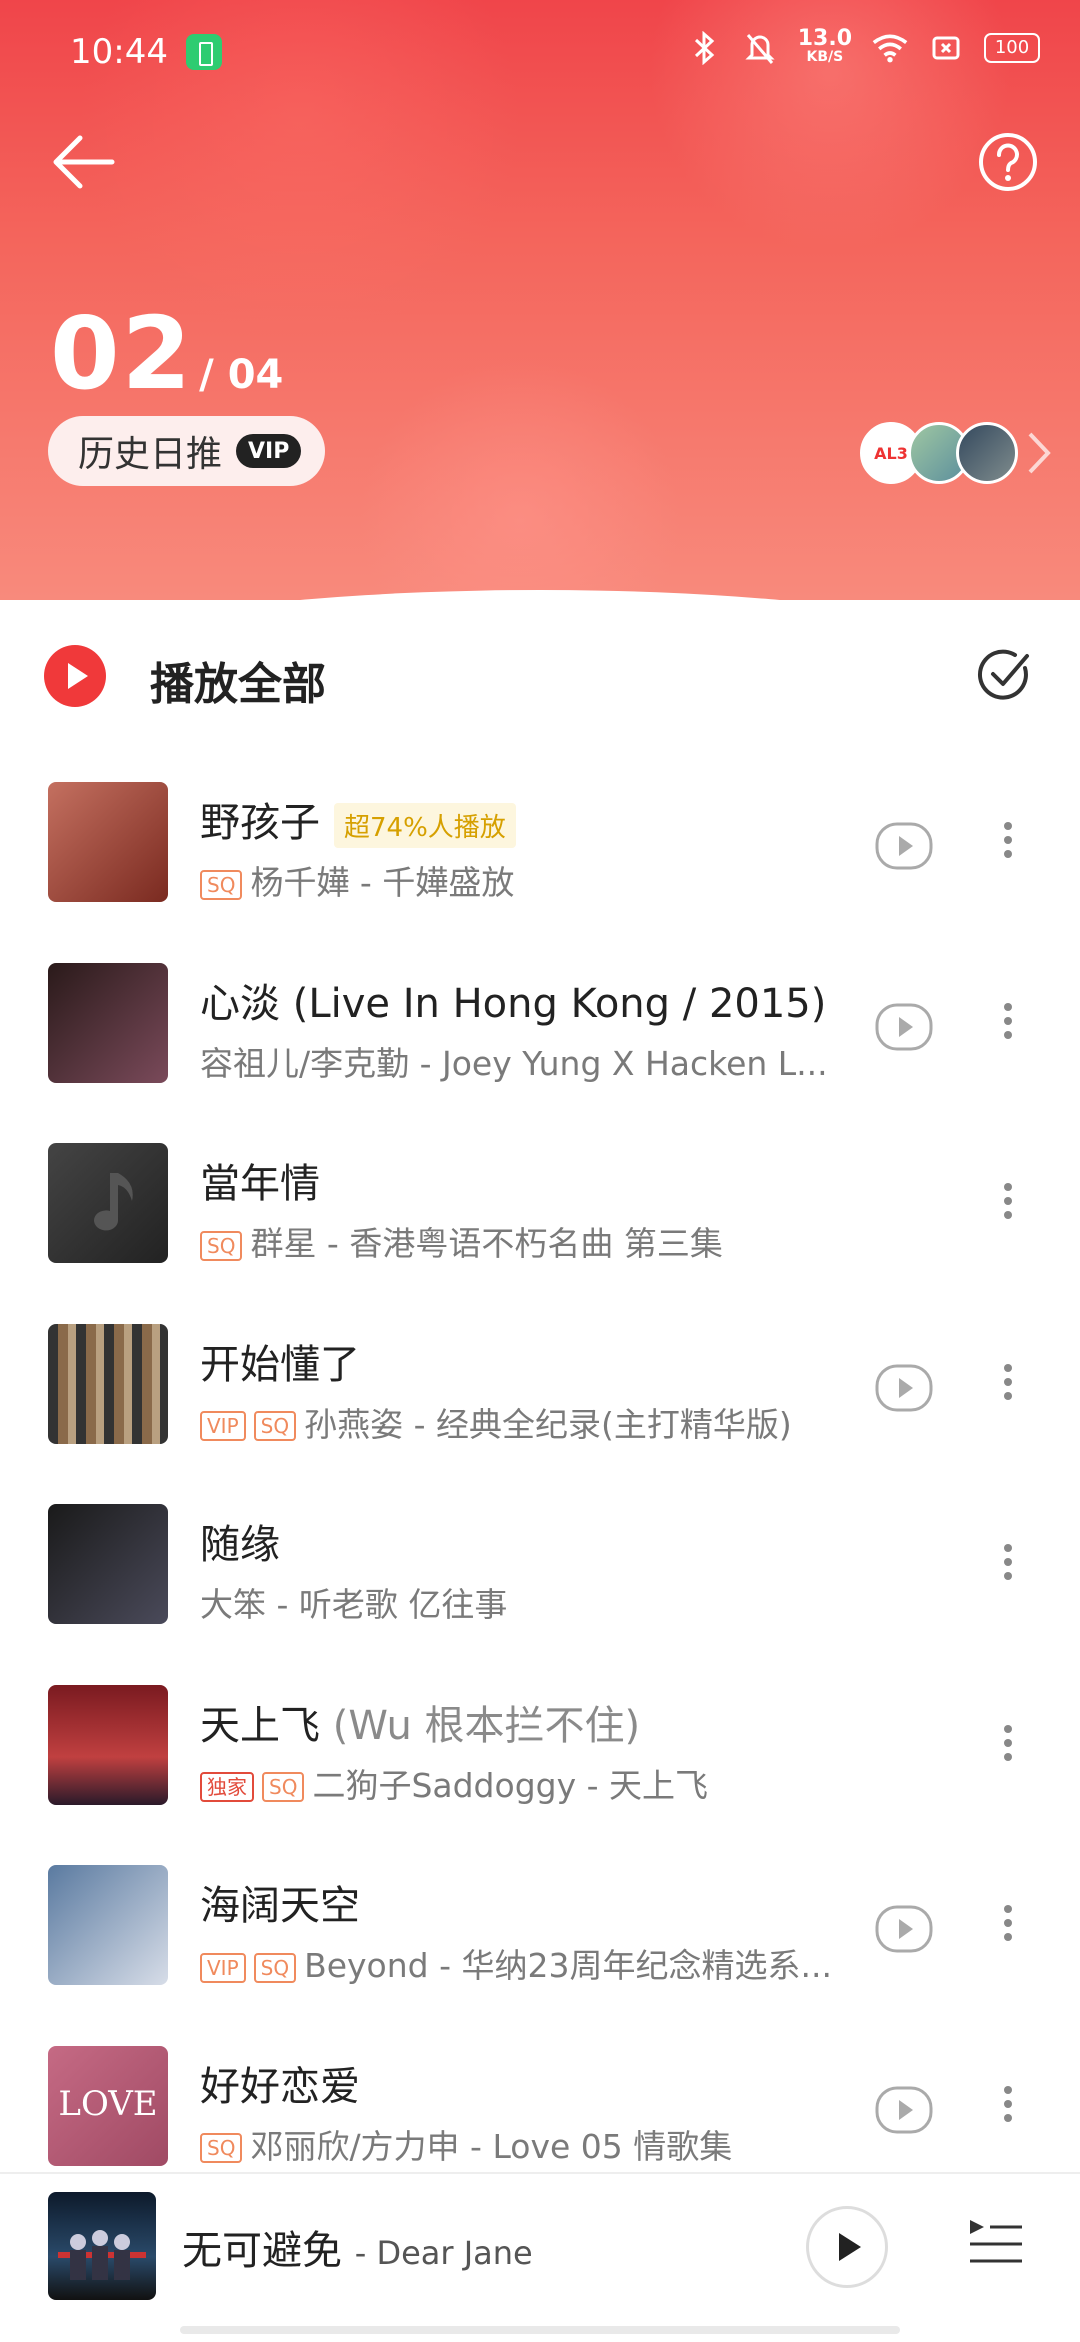 Image resolution: width=1080 pixels, height=2342 pixels. What do you see at coordinates (262, 2251) in the screenshot?
I see `mini-player-song: 无可避免` at bounding box center [262, 2251].